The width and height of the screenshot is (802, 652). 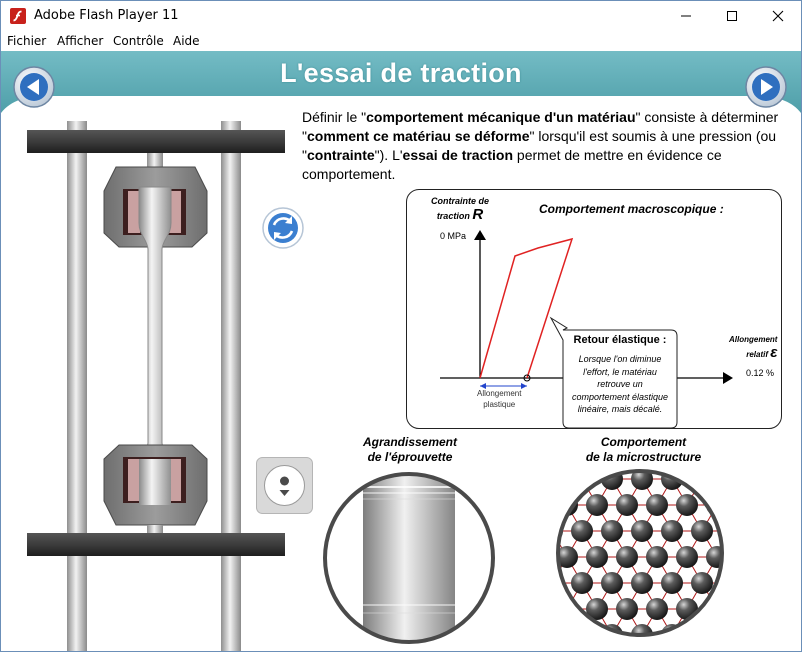 What do you see at coordinates (231, 386) in the screenshot?
I see `right-column` at bounding box center [231, 386].